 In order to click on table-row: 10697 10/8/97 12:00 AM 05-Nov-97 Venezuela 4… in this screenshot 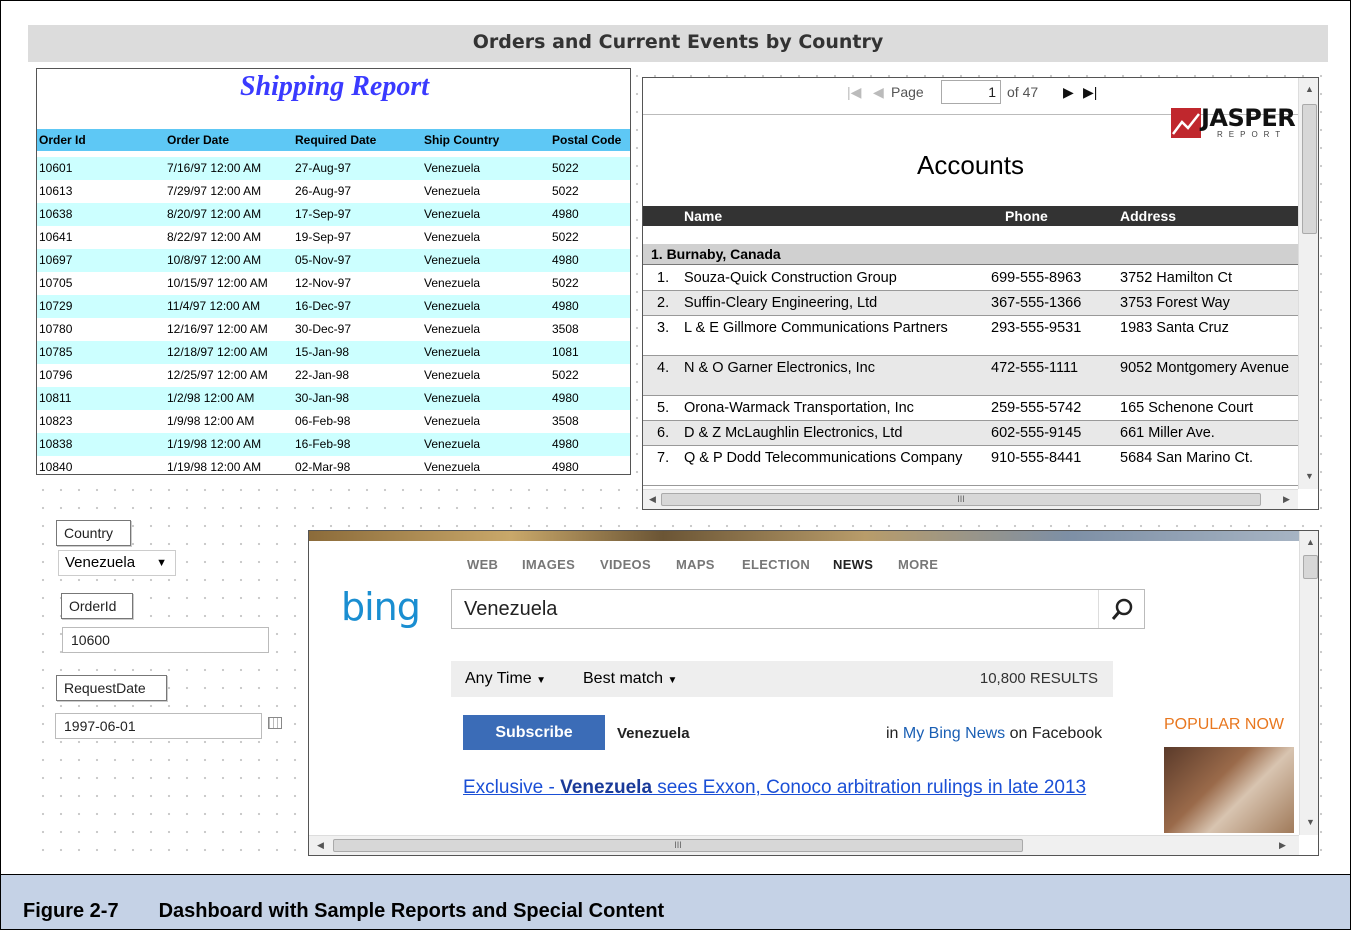, I will do `click(333, 260)`.